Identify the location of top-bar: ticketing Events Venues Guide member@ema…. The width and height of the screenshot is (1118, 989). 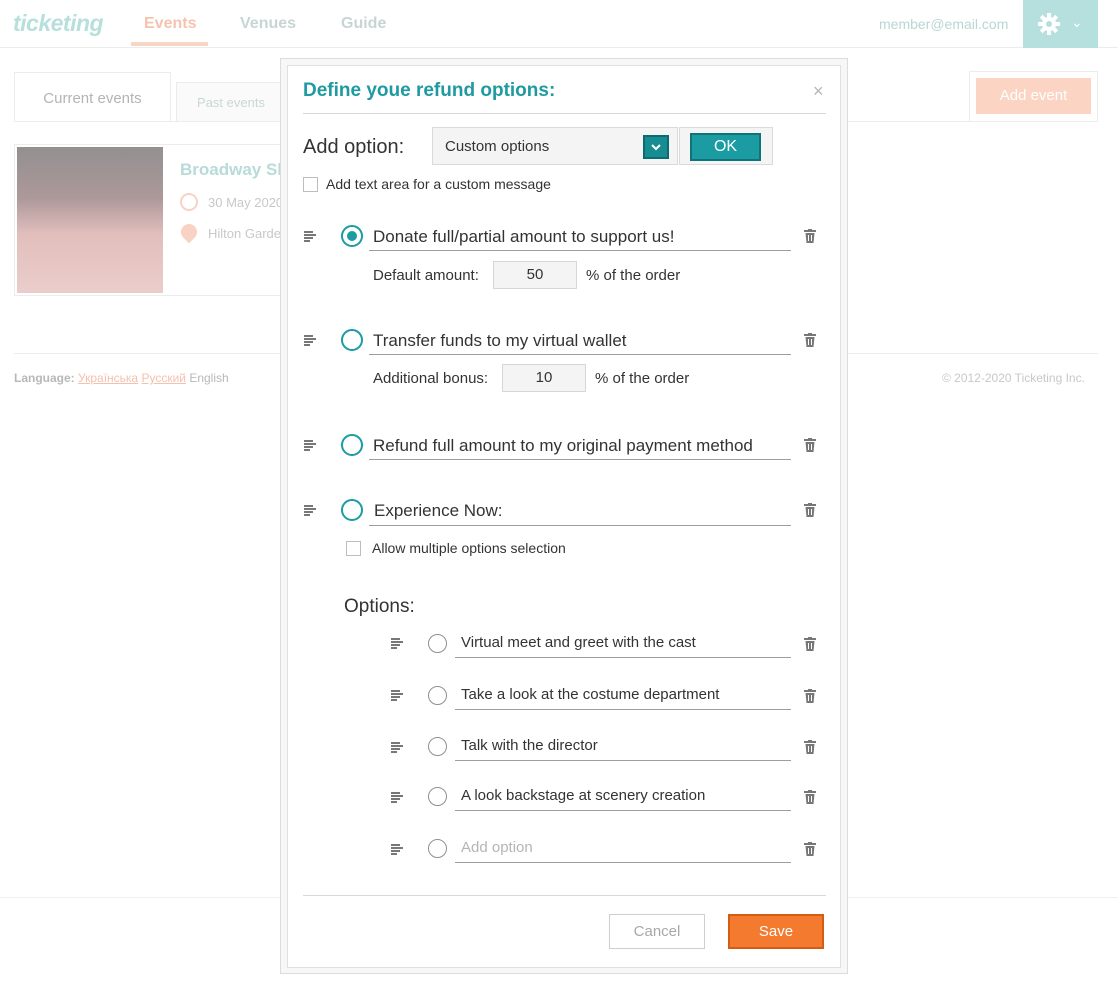
(559, 24).